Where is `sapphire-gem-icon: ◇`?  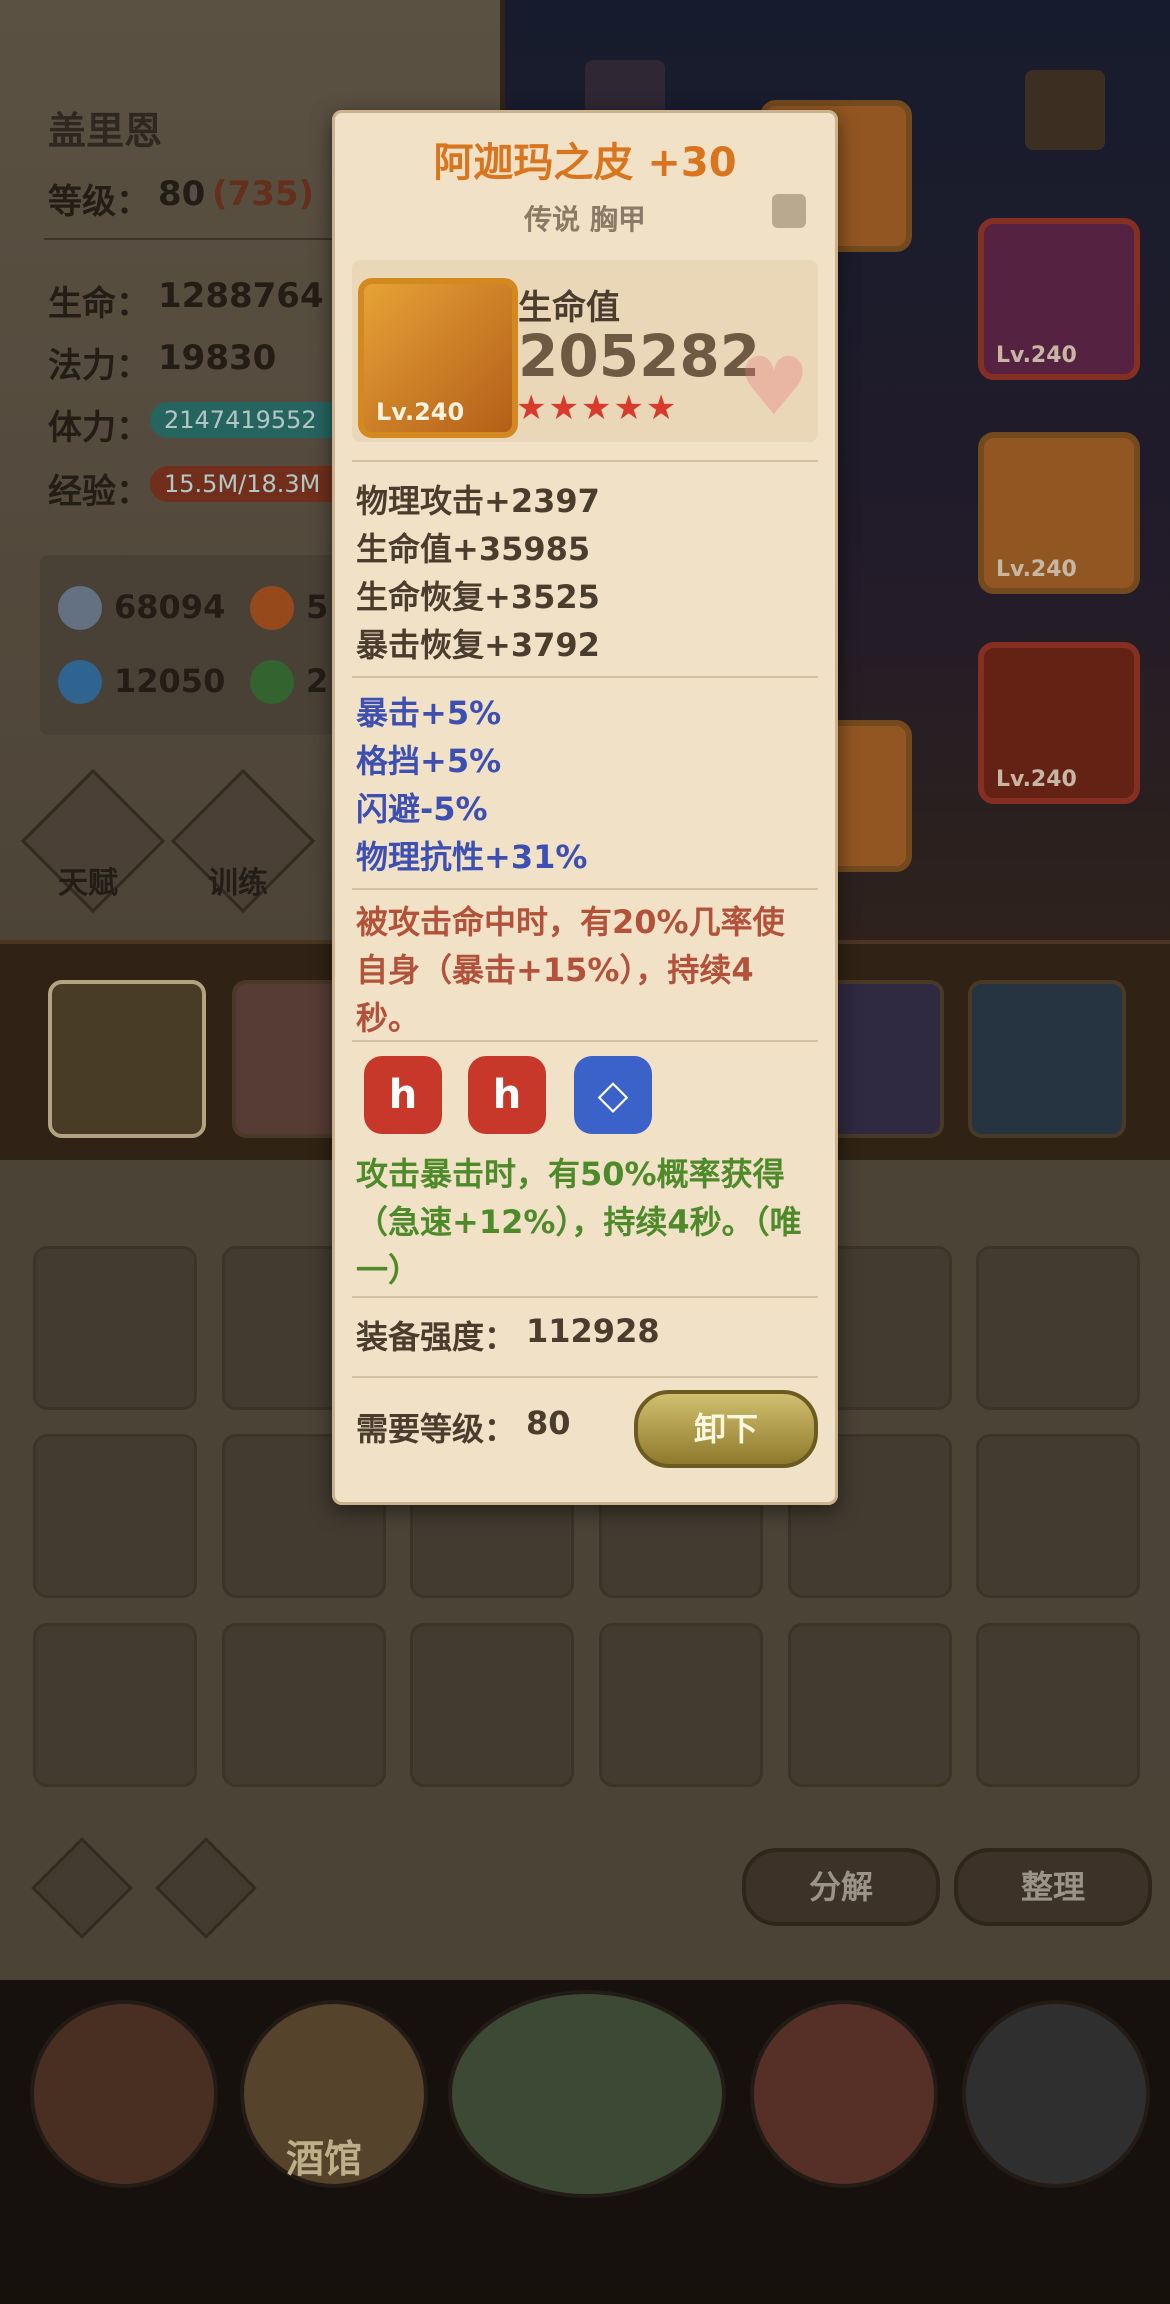 sapphire-gem-icon: ◇ is located at coordinates (613, 1095).